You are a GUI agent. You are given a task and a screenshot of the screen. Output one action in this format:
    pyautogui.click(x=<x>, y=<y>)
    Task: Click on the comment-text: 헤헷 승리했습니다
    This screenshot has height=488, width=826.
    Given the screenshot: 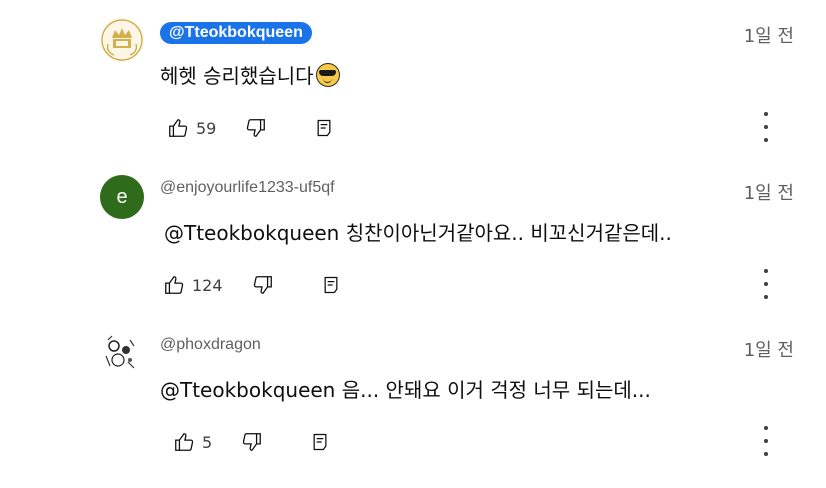 What is the action you would take?
    pyautogui.click(x=250, y=74)
    